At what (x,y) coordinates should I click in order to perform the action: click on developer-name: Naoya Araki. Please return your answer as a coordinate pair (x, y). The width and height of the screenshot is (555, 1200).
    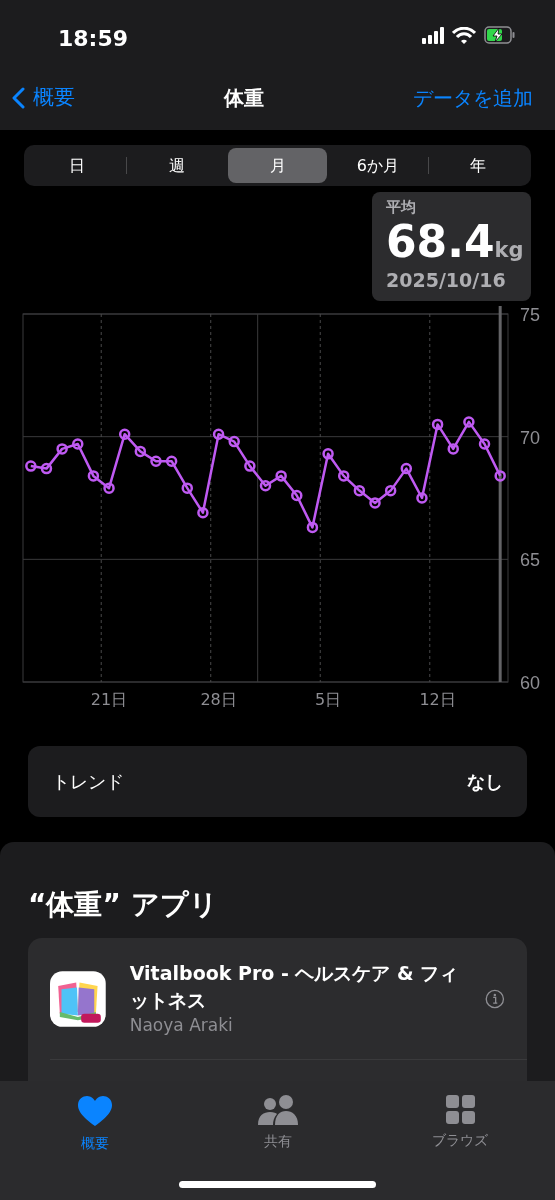
    Looking at the image, I should click on (181, 1026).